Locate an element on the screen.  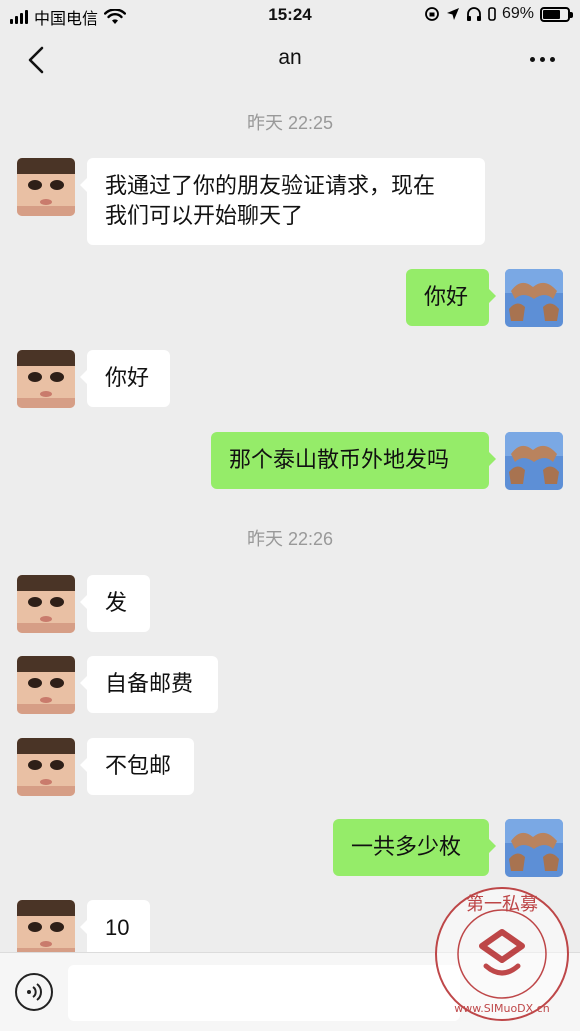
chat-header: an is located at coordinates (290, 60).